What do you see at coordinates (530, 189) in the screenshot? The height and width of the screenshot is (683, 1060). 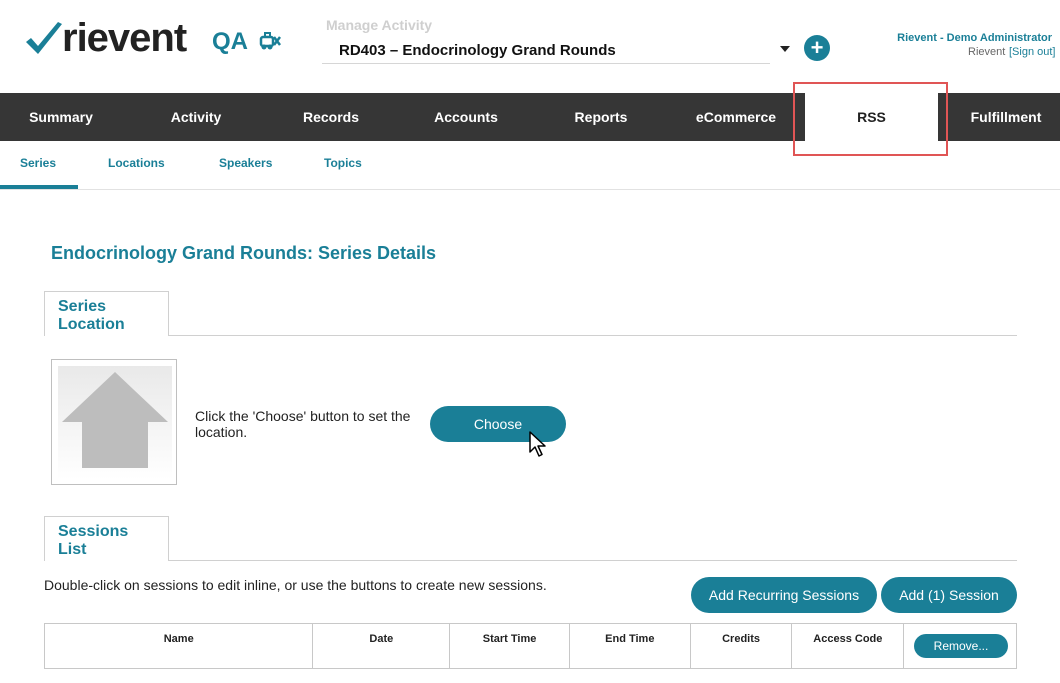 I see `subnav-divider` at bounding box center [530, 189].